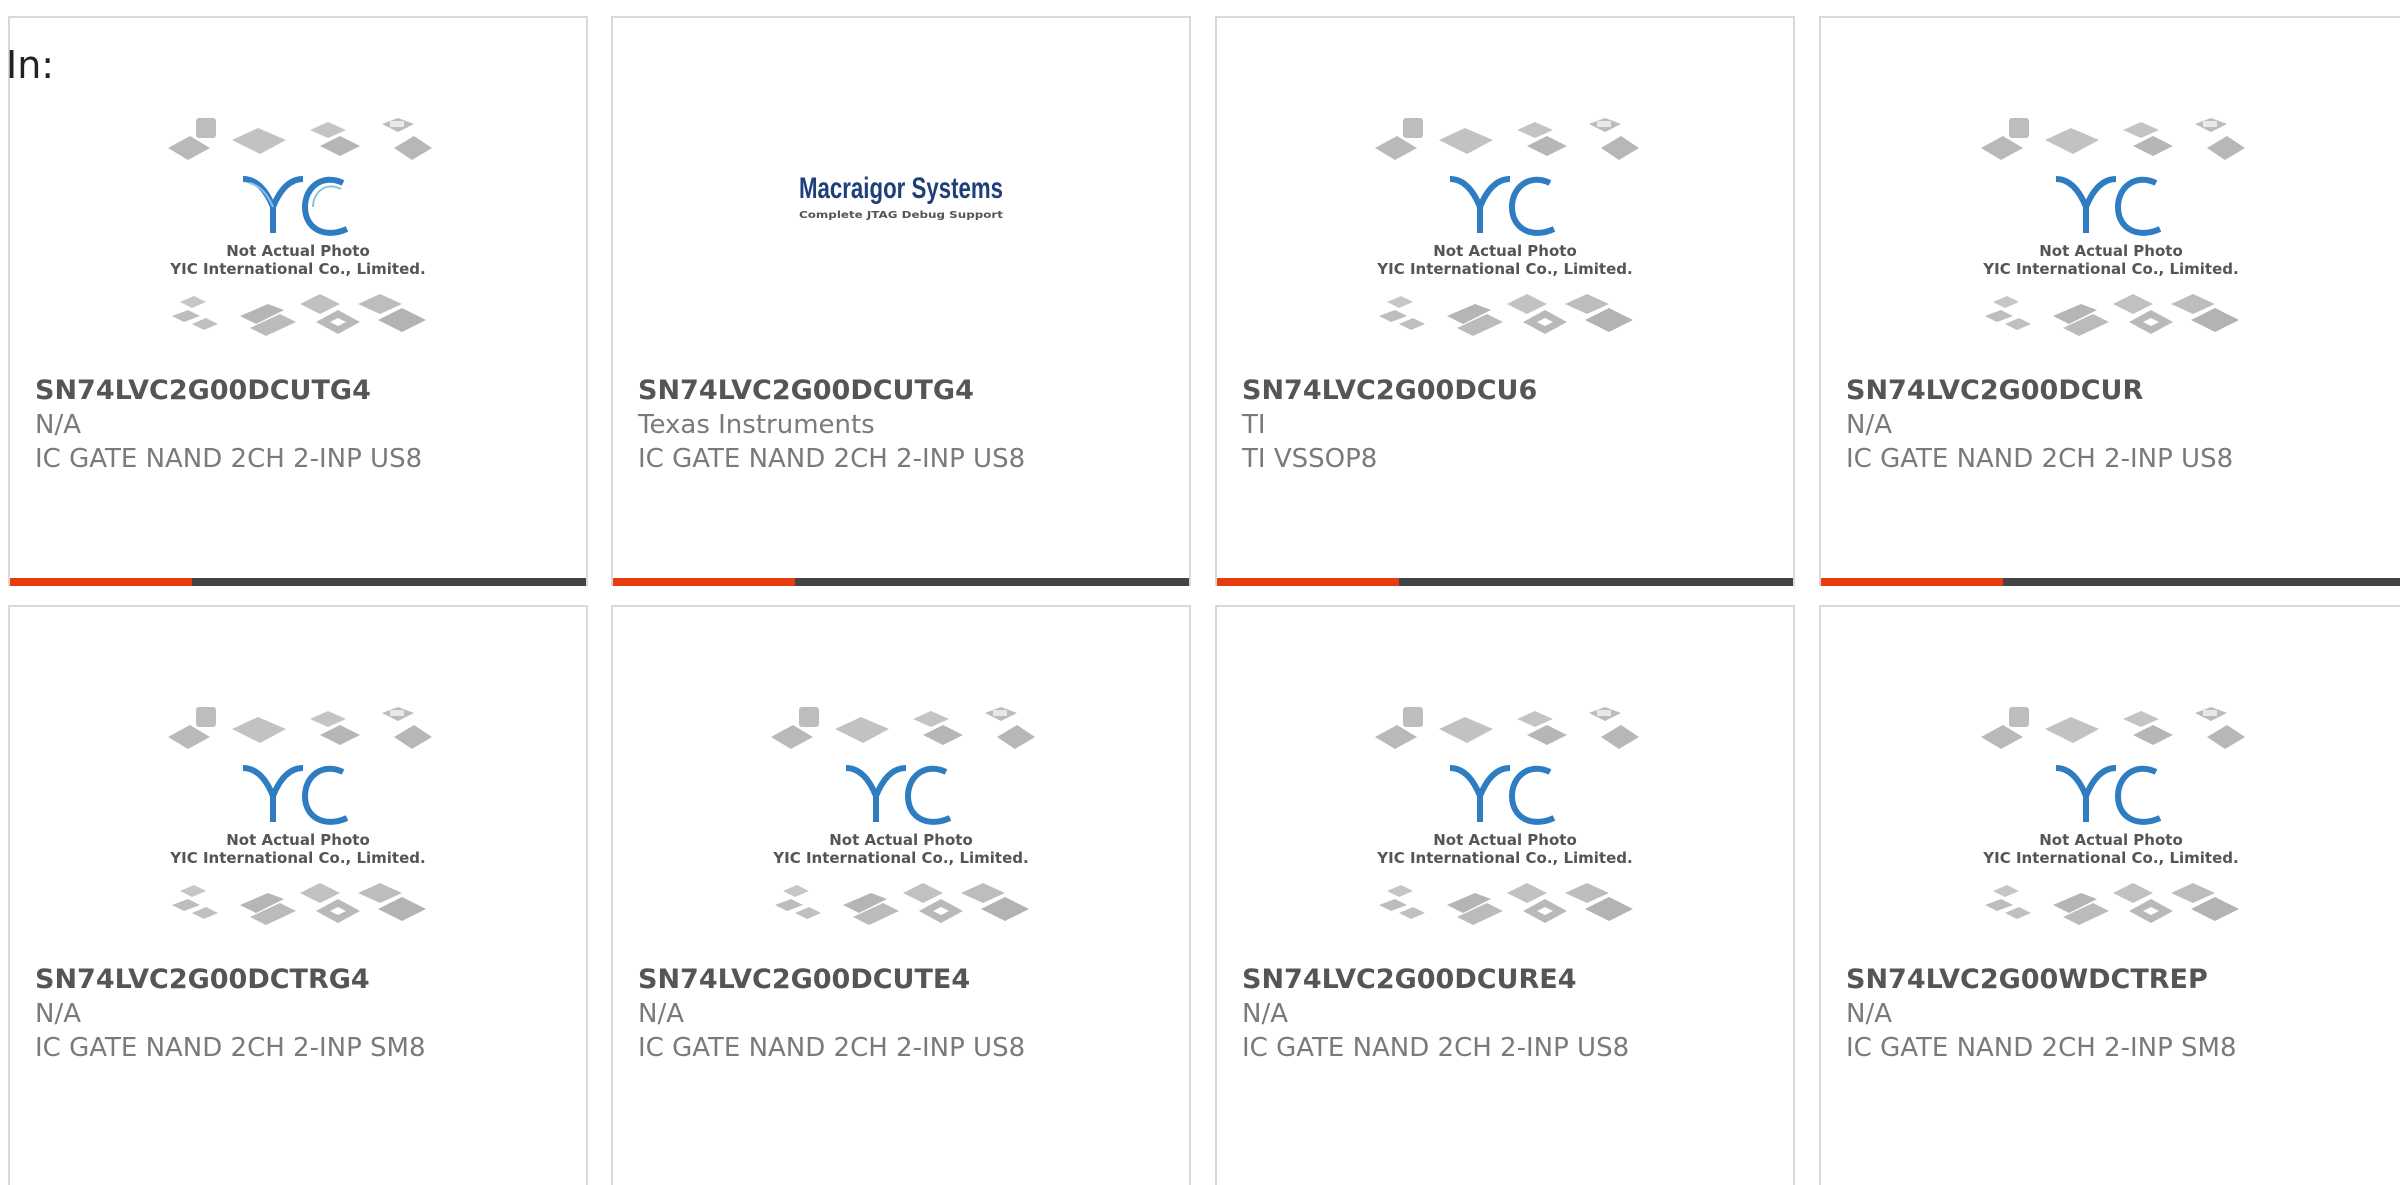 This screenshot has height=1185, width=2400. I want to click on filter-label: In:, so click(30, 65).